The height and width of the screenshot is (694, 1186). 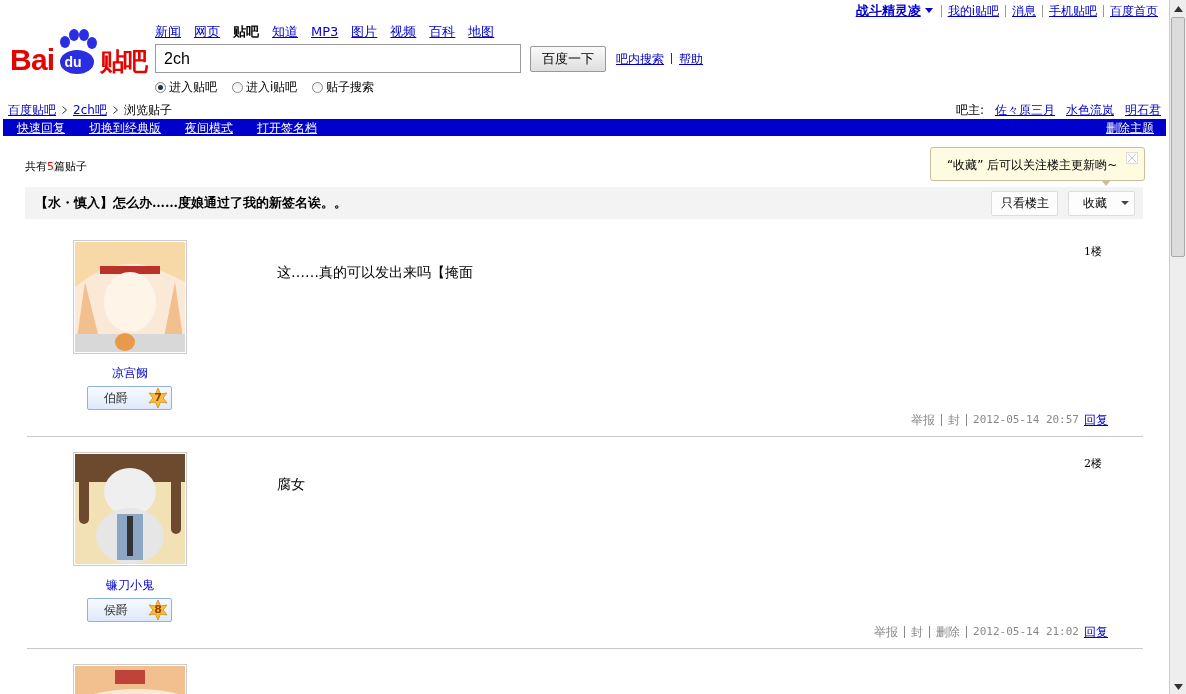 I want to click on breadcrumb-link: 2ch吧, so click(x=90, y=110).